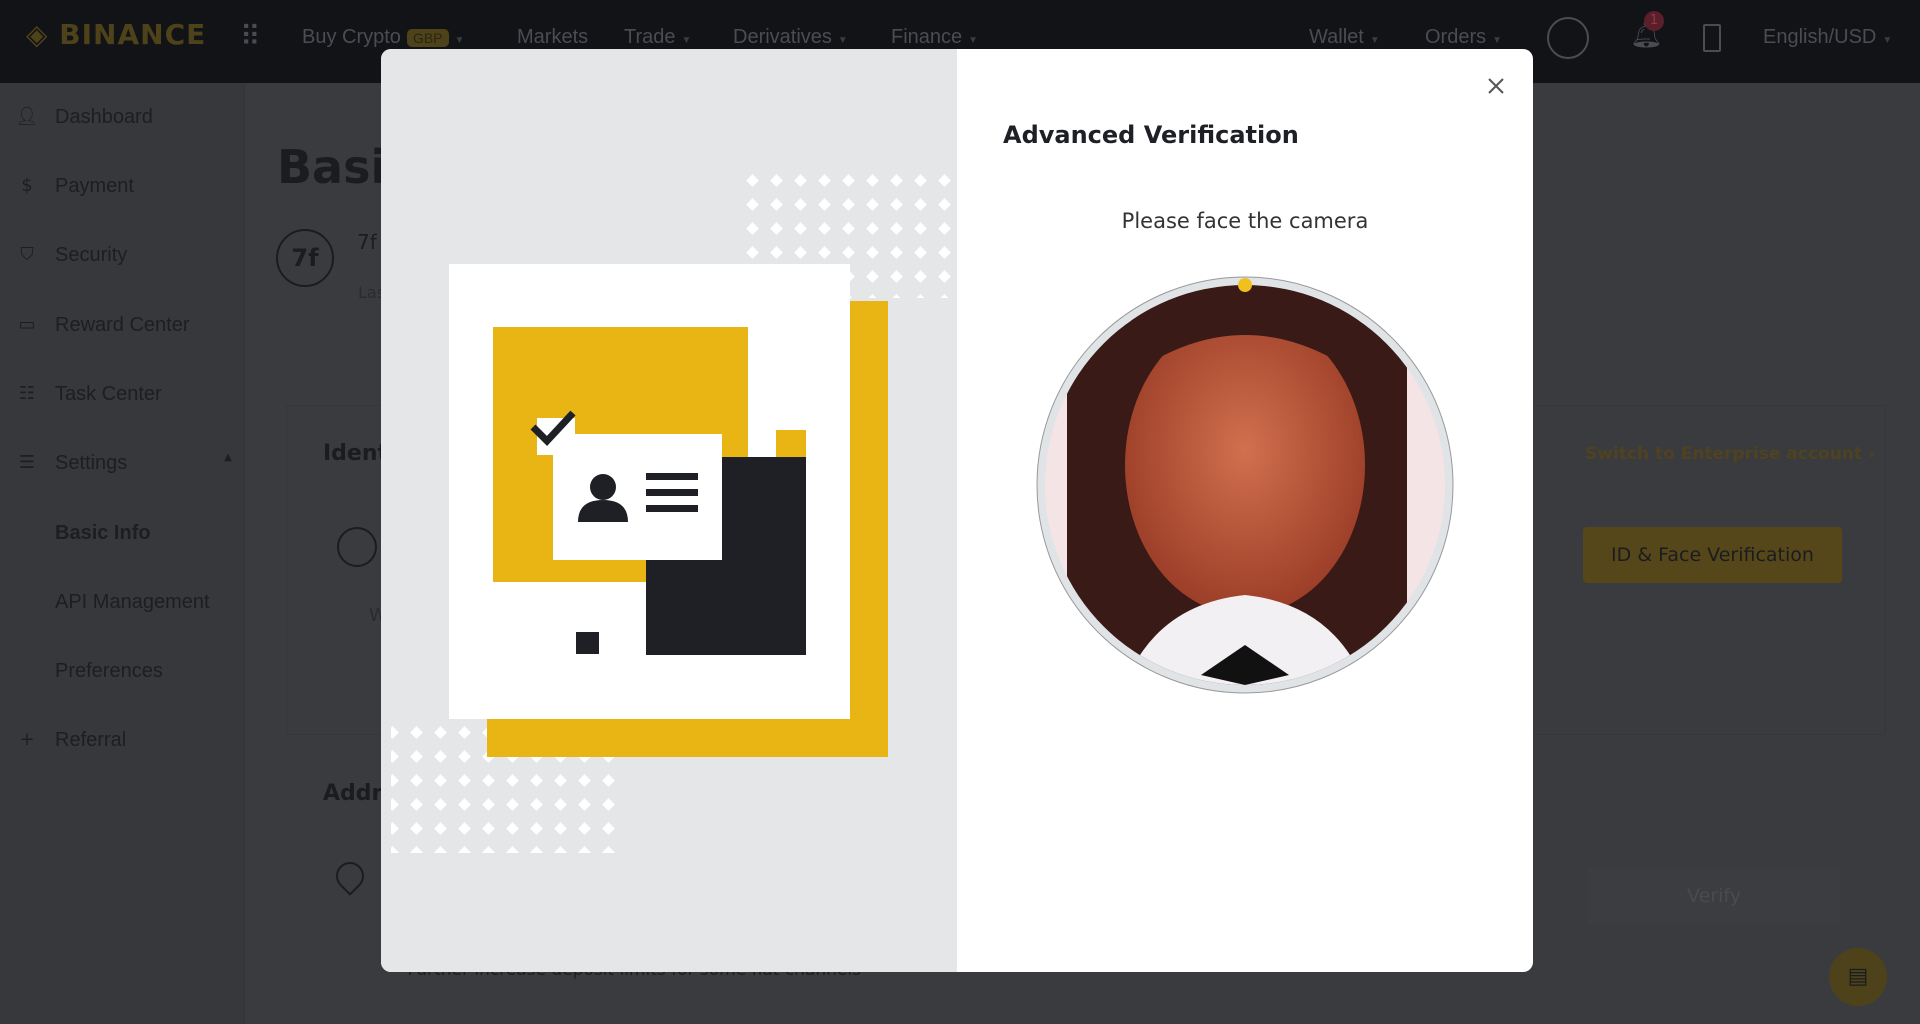 The height and width of the screenshot is (1024, 1920). What do you see at coordinates (1568, 38) in the screenshot?
I see `profile-icon` at bounding box center [1568, 38].